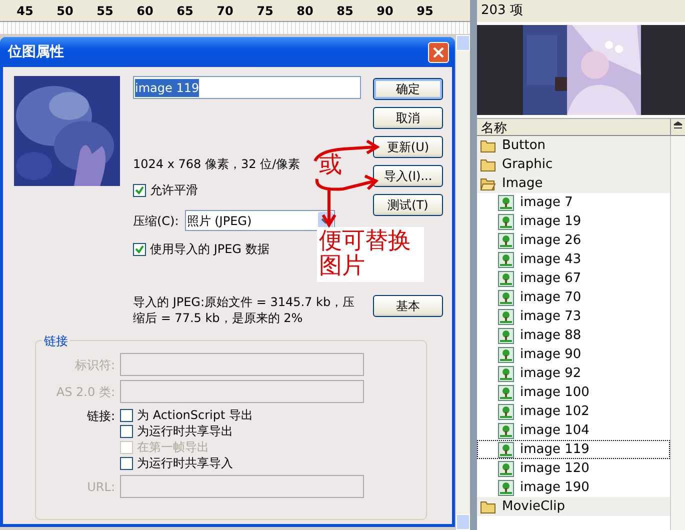 The image size is (685, 530). What do you see at coordinates (573, 373) in the screenshot?
I see `library-item: image 92` at bounding box center [573, 373].